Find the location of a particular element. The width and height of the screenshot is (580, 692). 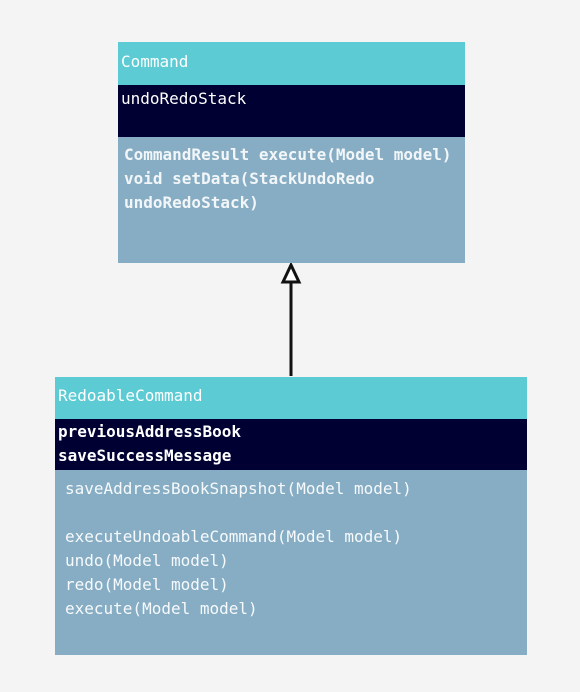

method-execute-undoable-command: executeUndoableCommand(Model model) is located at coordinates (234, 536).